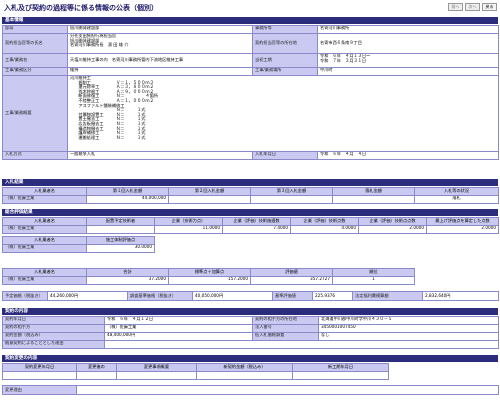 This screenshot has height=400, width=500. Describe the element at coordinates (256, 229) in the screenshot. I see `score-cell: 7.4000` at that location.